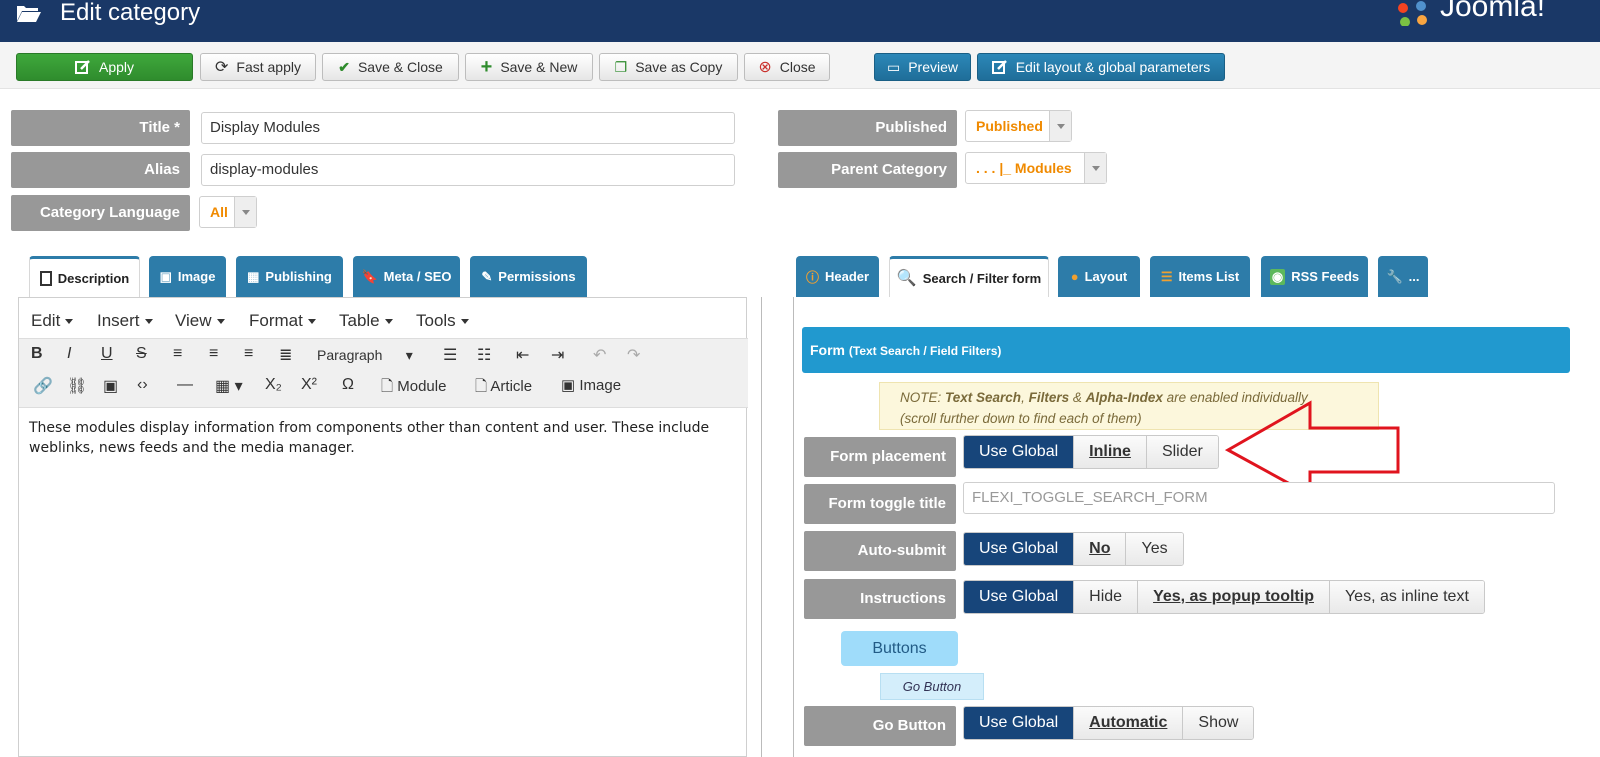 This screenshot has height=757, width=1600. Describe the element at coordinates (45, 278) in the screenshot. I see `document-icon` at that location.